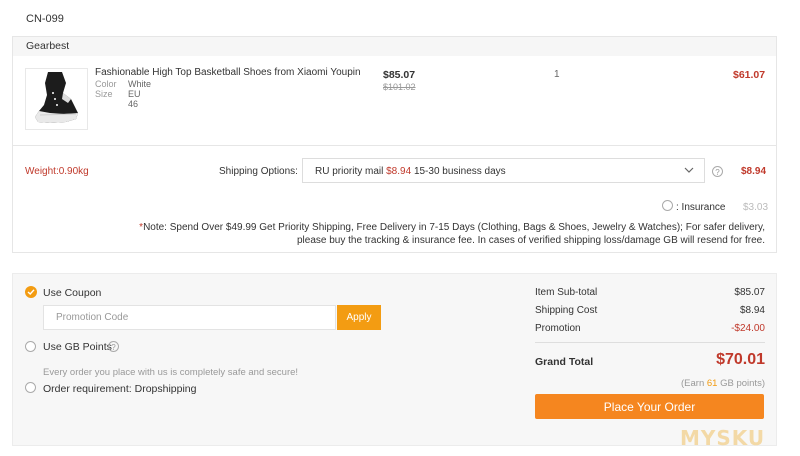 The image size is (800, 456). Describe the element at coordinates (700, 207) in the screenshot. I see `insurance-label: : Insurance` at that location.